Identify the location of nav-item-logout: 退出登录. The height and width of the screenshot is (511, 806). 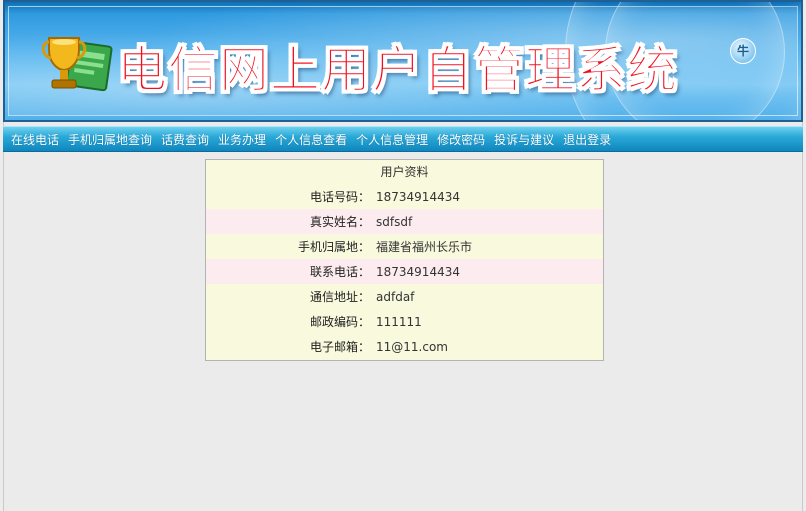
(587, 139).